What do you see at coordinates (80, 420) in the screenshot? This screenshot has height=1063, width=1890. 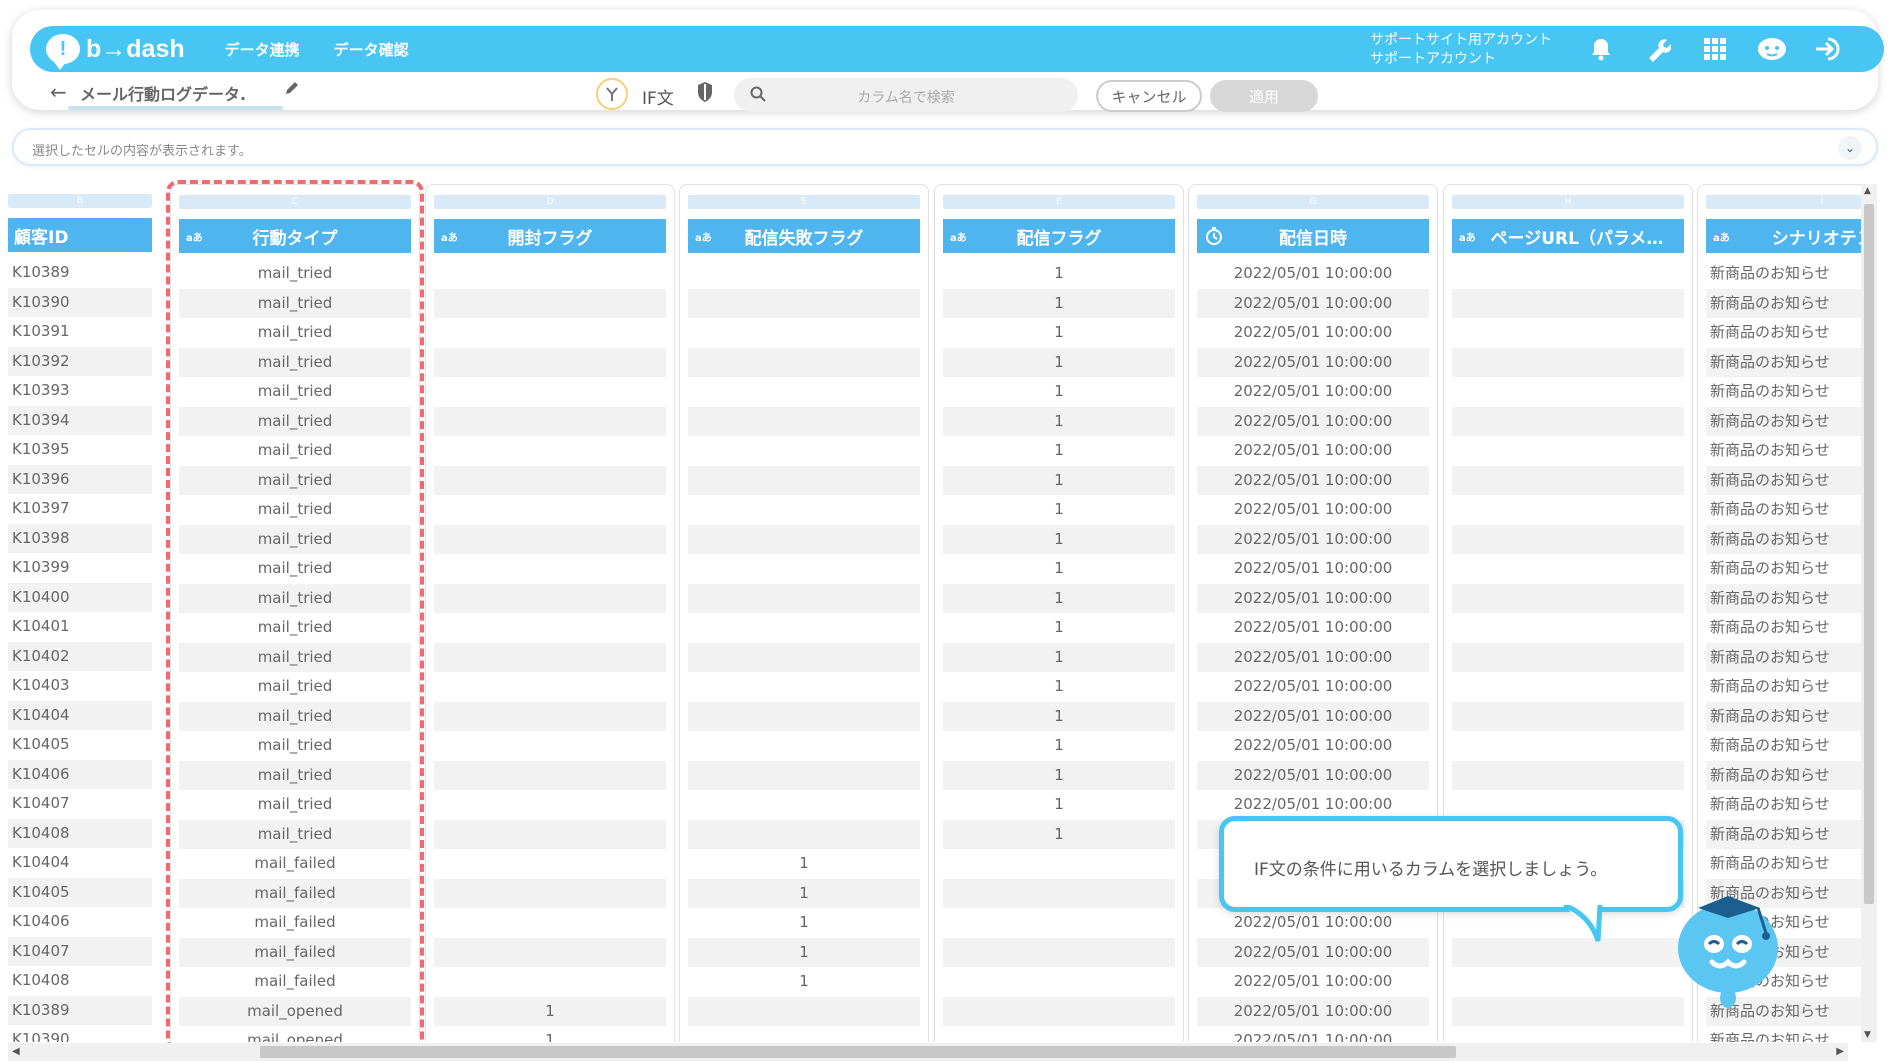 I see `table-cell: K10394` at bounding box center [80, 420].